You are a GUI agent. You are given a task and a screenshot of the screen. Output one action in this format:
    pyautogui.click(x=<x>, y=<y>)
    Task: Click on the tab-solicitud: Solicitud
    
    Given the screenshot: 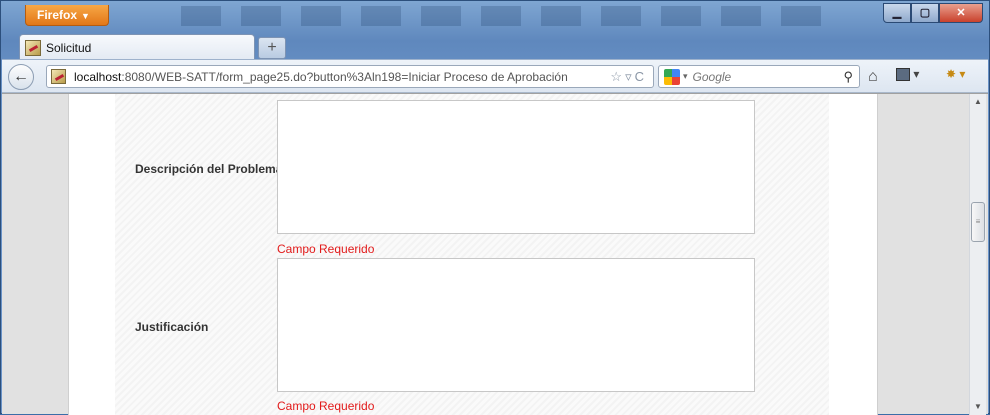 What is the action you would take?
    pyautogui.click(x=137, y=47)
    